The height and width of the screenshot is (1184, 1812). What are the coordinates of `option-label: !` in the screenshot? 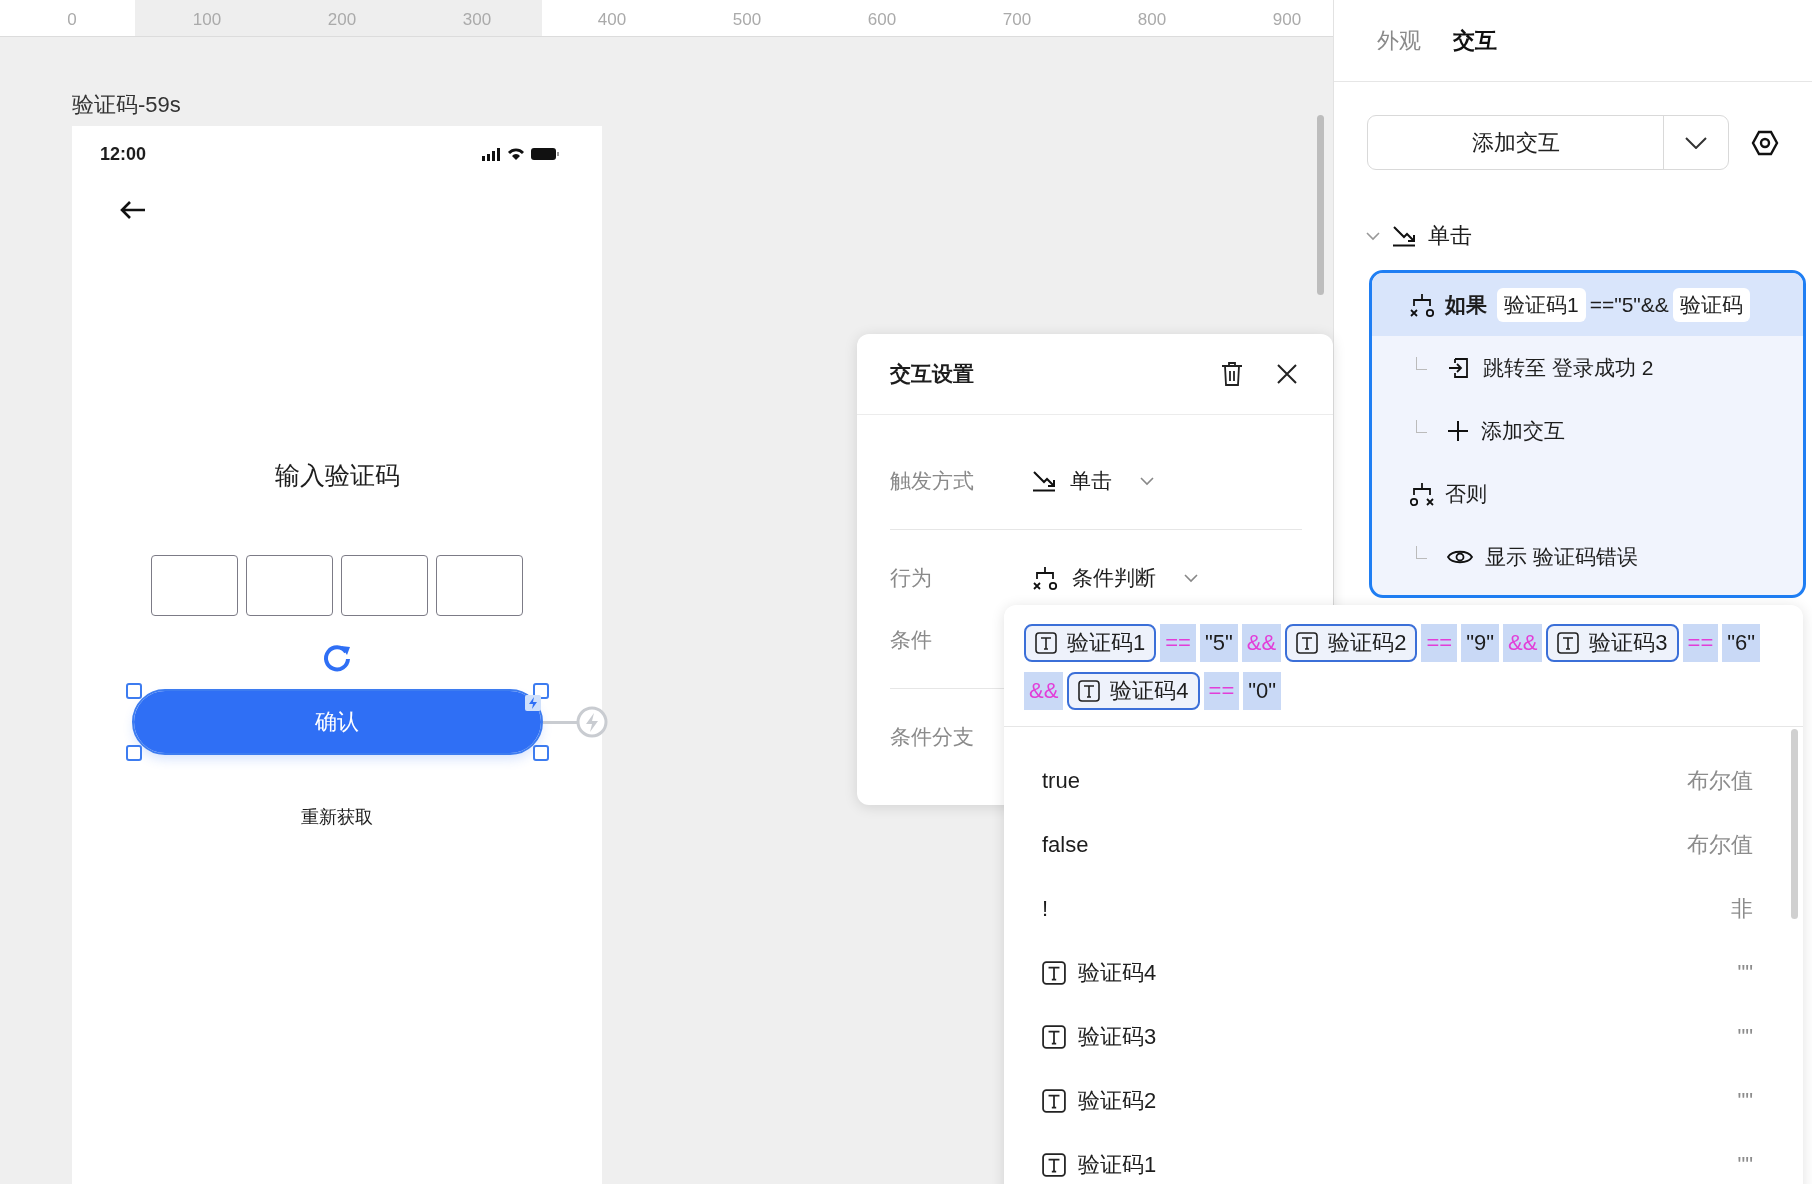 It's located at (1380, 909).